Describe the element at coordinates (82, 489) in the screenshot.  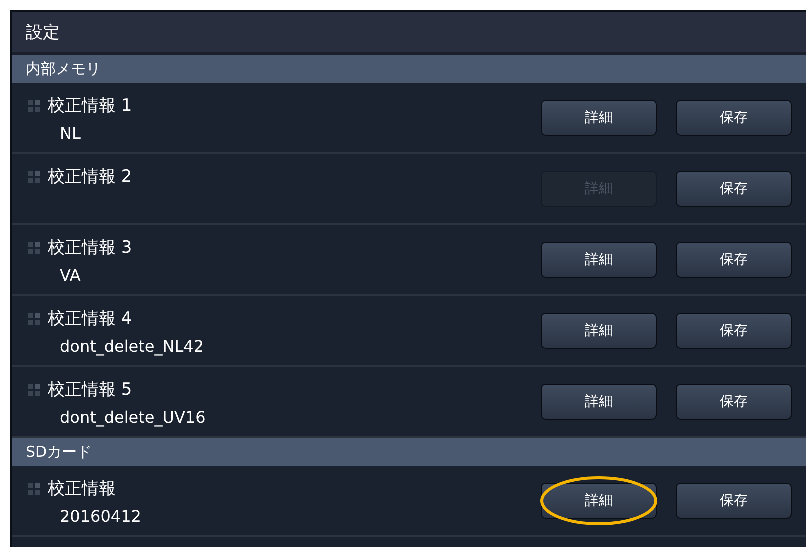
I see `item-name: 校正情報` at that location.